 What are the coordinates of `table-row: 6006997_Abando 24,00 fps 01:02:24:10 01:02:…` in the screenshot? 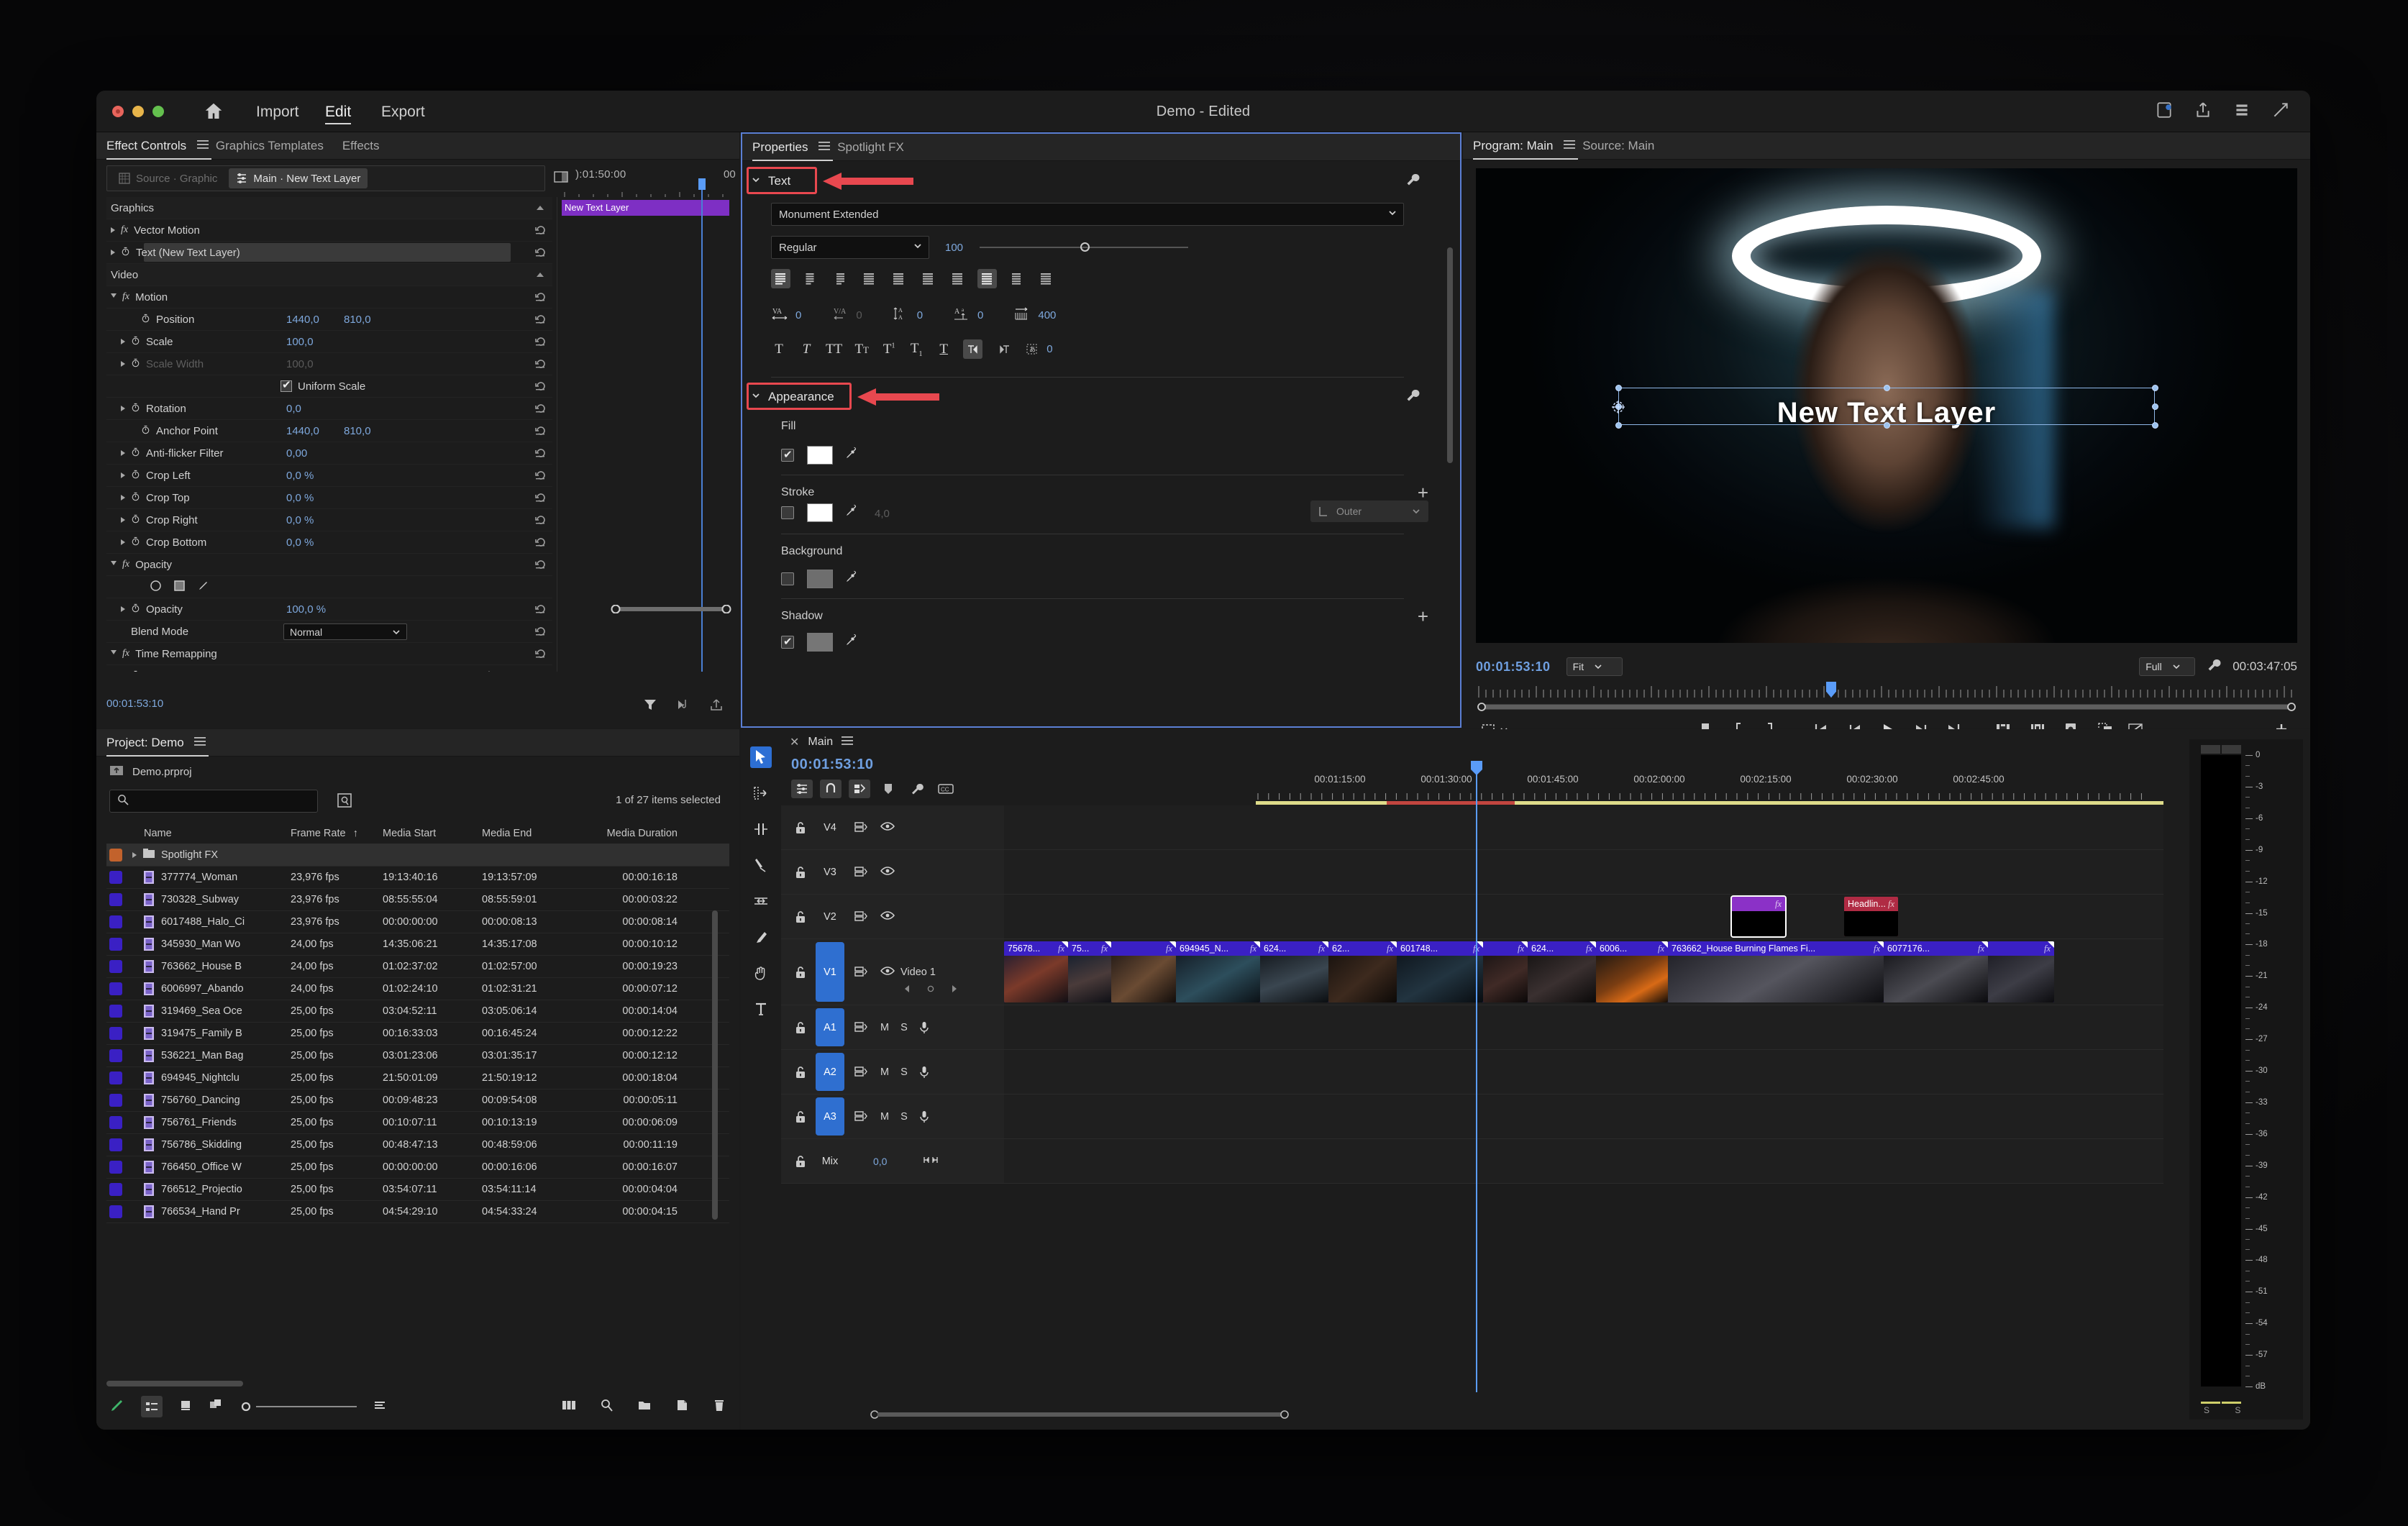 It's located at (418, 989).